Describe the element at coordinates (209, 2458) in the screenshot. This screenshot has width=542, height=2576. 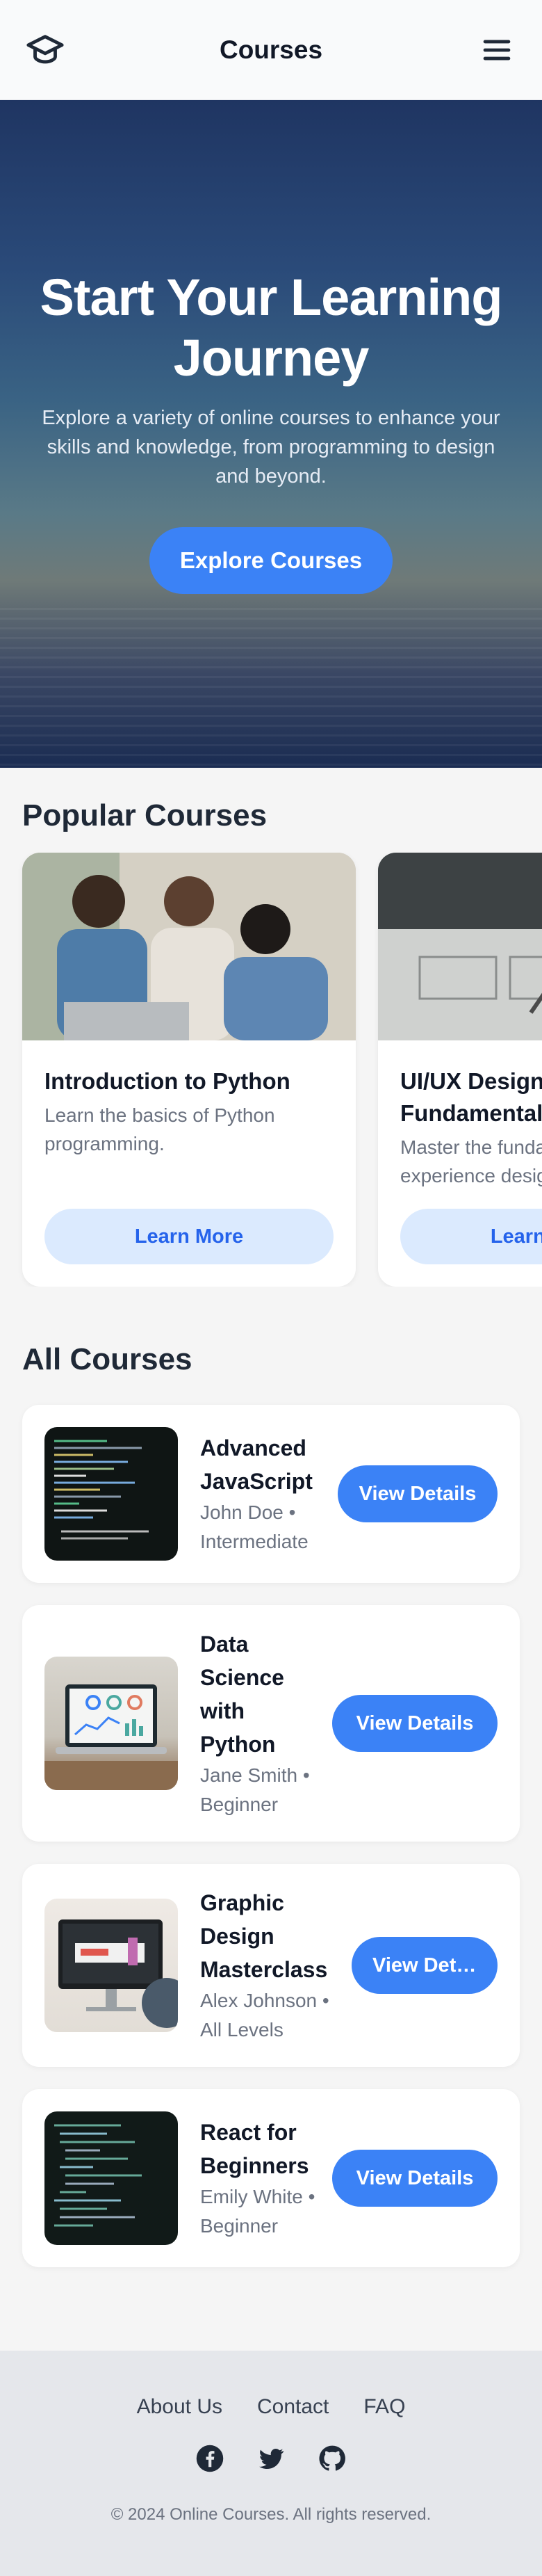
I see `facebook-icon` at that location.